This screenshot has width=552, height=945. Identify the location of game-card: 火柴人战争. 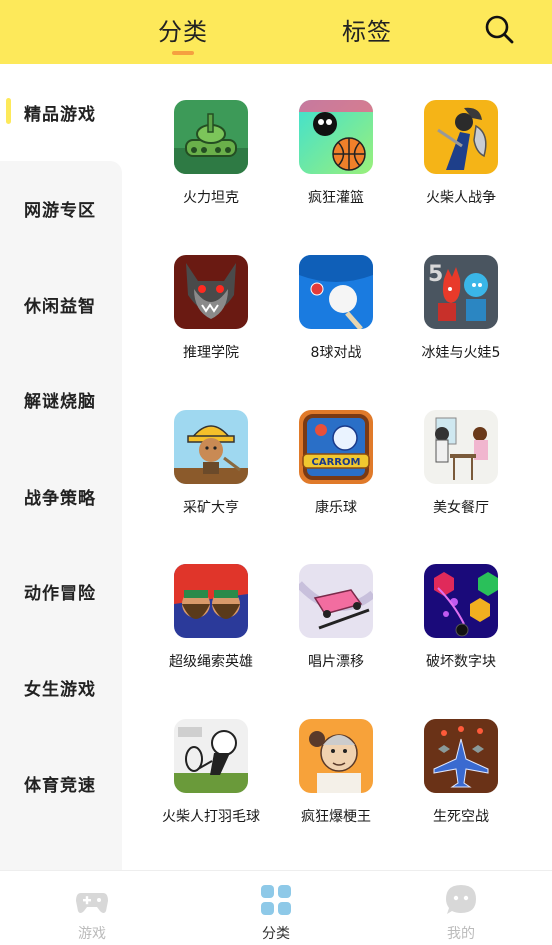
(461, 155).